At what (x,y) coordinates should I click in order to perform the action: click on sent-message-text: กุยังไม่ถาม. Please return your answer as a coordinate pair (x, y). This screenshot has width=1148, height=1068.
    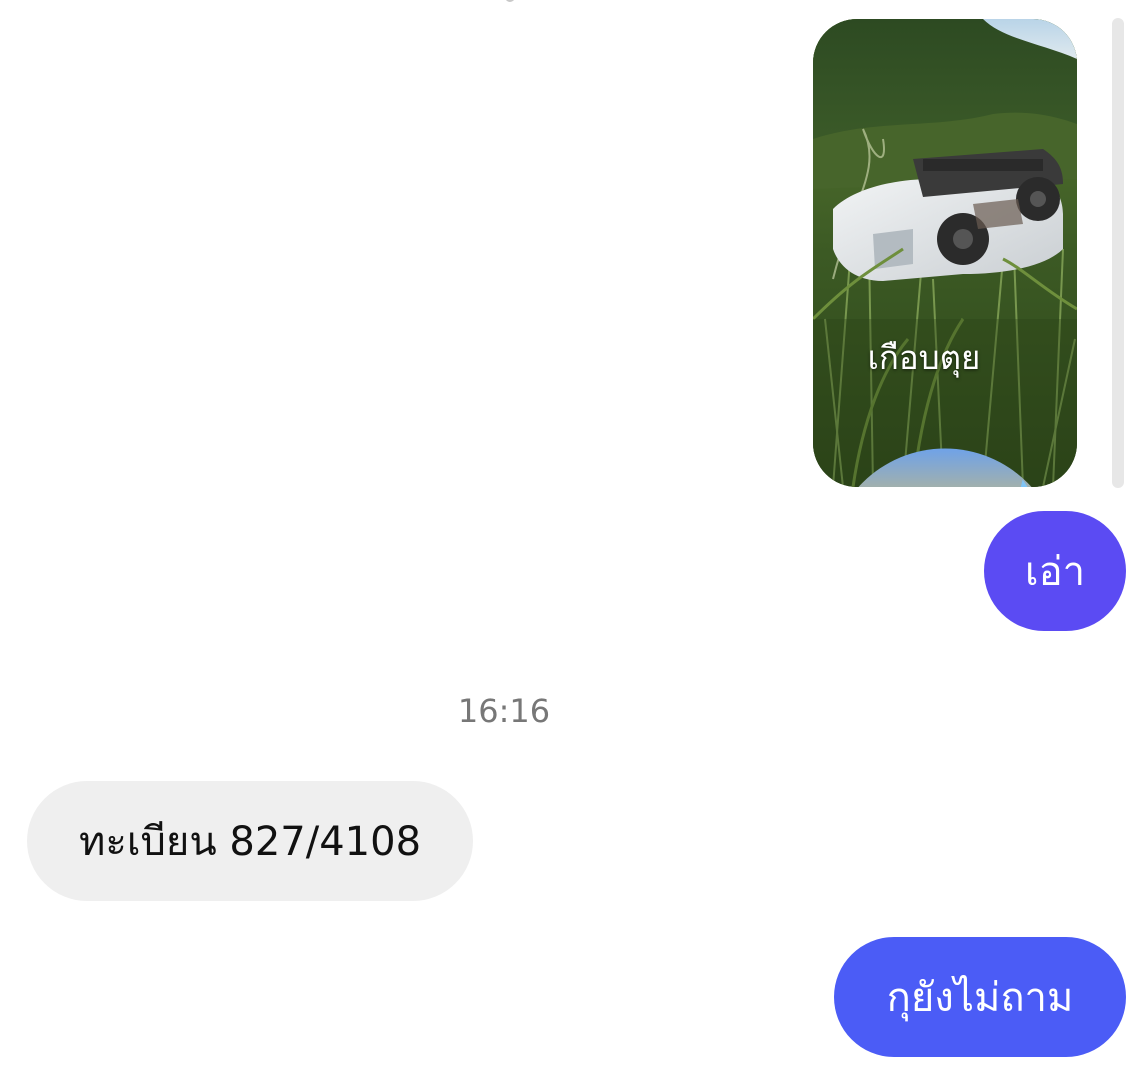
    Looking at the image, I should click on (980, 998).